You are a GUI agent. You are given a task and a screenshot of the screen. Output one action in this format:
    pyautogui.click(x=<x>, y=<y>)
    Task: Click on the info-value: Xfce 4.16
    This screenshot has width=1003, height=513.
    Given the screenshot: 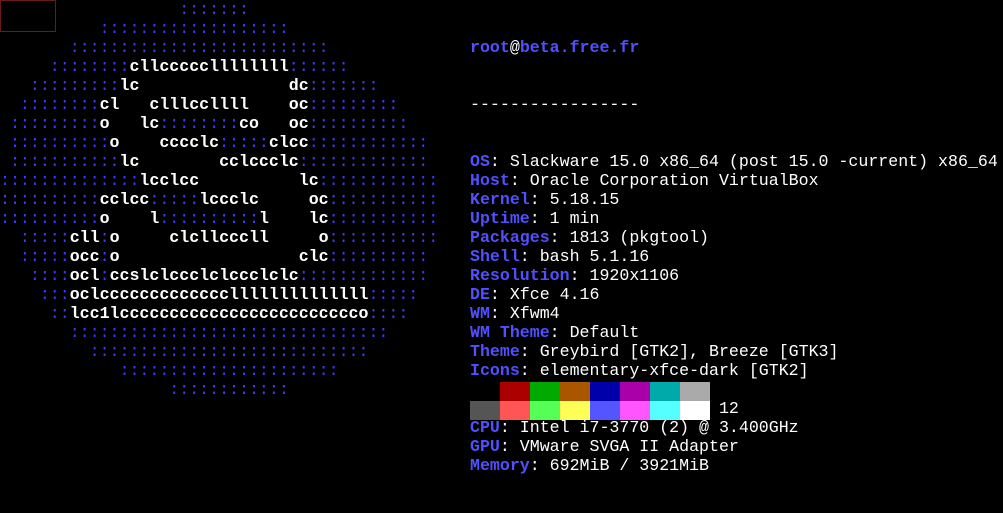 What is the action you would take?
    pyautogui.click(x=554, y=294)
    